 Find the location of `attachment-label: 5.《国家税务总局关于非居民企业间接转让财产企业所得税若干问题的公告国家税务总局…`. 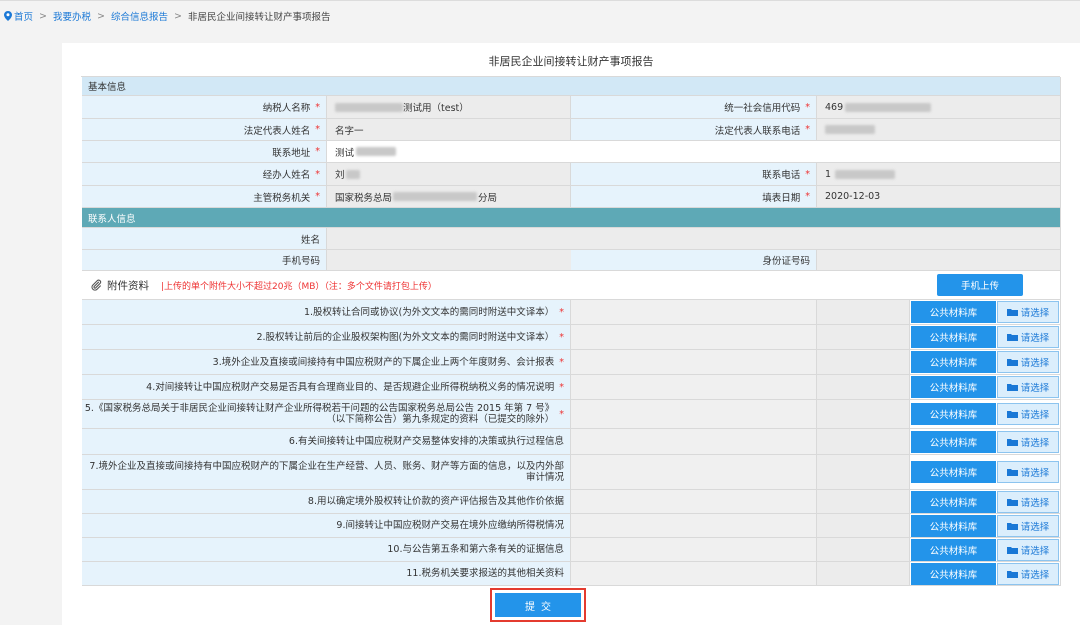

attachment-label: 5.《国家税务总局关于非居民企业间接转让财产企业所得税若干问题的公告国家税务总局… is located at coordinates (326, 414).